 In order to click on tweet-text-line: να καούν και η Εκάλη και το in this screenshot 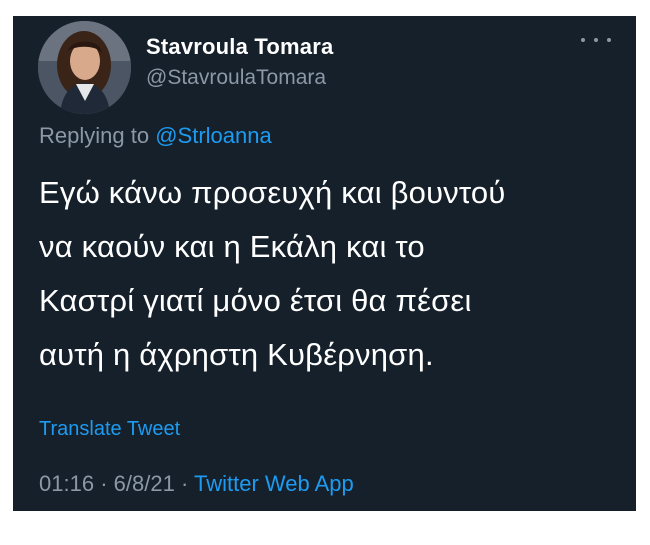, I will do `click(232, 246)`.